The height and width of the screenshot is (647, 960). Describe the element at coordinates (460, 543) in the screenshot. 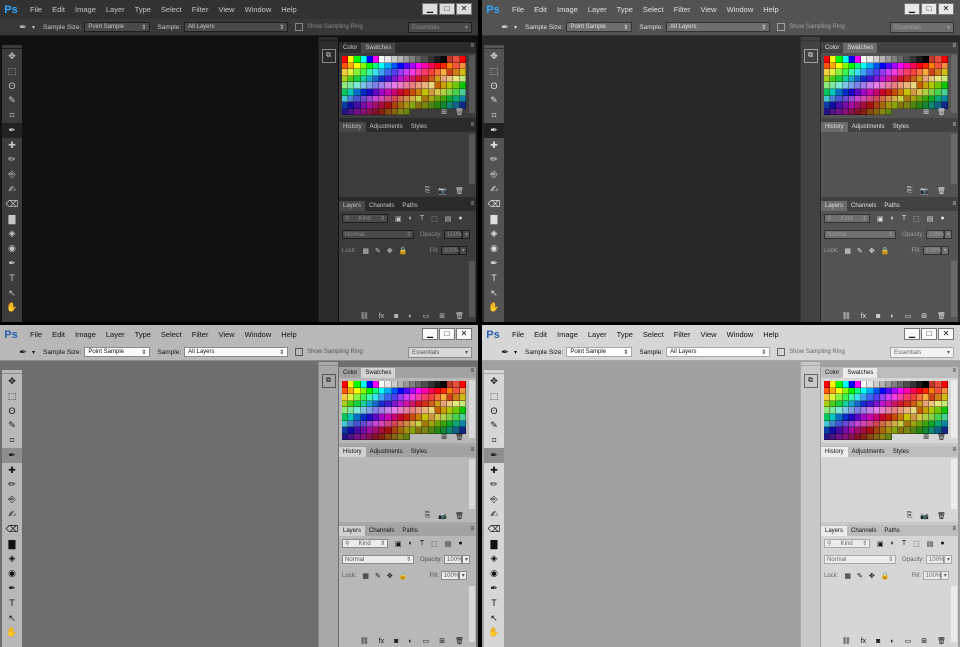

I see `filter-toggle-icon: ●` at that location.